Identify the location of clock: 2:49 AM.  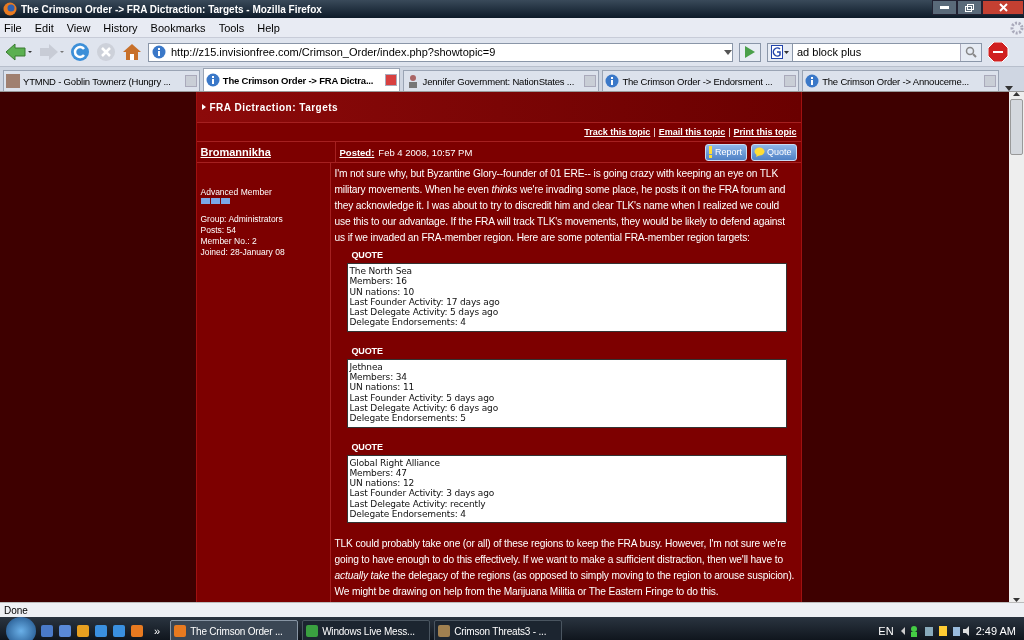
(995, 631).